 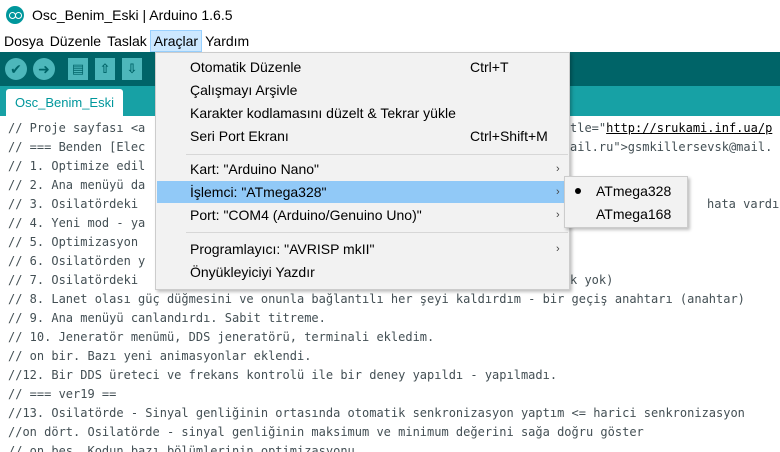 I want to click on code-line-fragment: k yok), so click(x=592, y=280).